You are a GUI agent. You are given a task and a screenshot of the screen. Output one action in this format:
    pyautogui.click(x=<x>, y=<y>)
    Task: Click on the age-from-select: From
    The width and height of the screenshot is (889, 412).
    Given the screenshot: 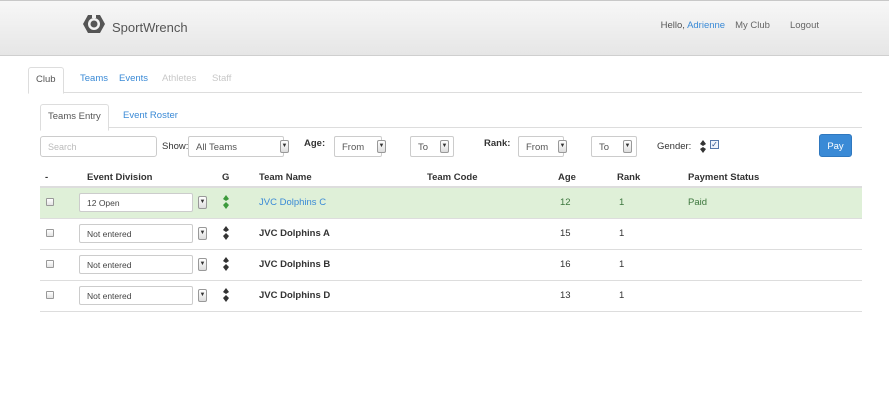 What is the action you would take?
    pyautogui.click(x=358, y=146)
    